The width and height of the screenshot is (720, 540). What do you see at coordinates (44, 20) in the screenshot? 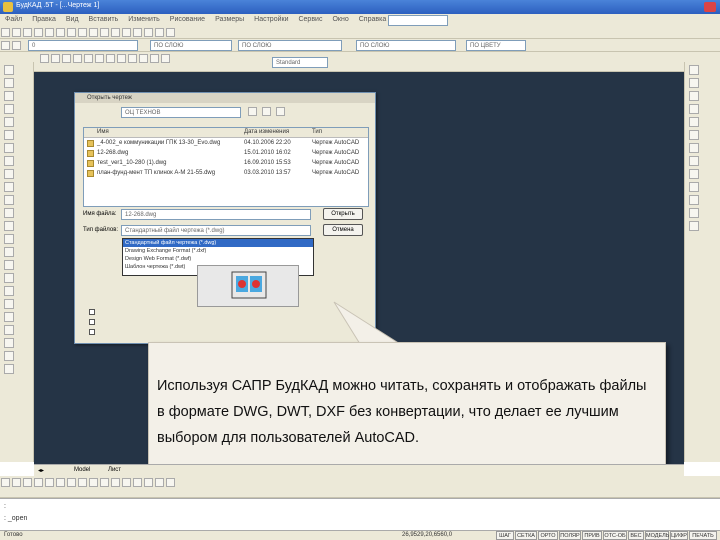
I see `menu-edit: Правка` at bounding box center [44, 20].